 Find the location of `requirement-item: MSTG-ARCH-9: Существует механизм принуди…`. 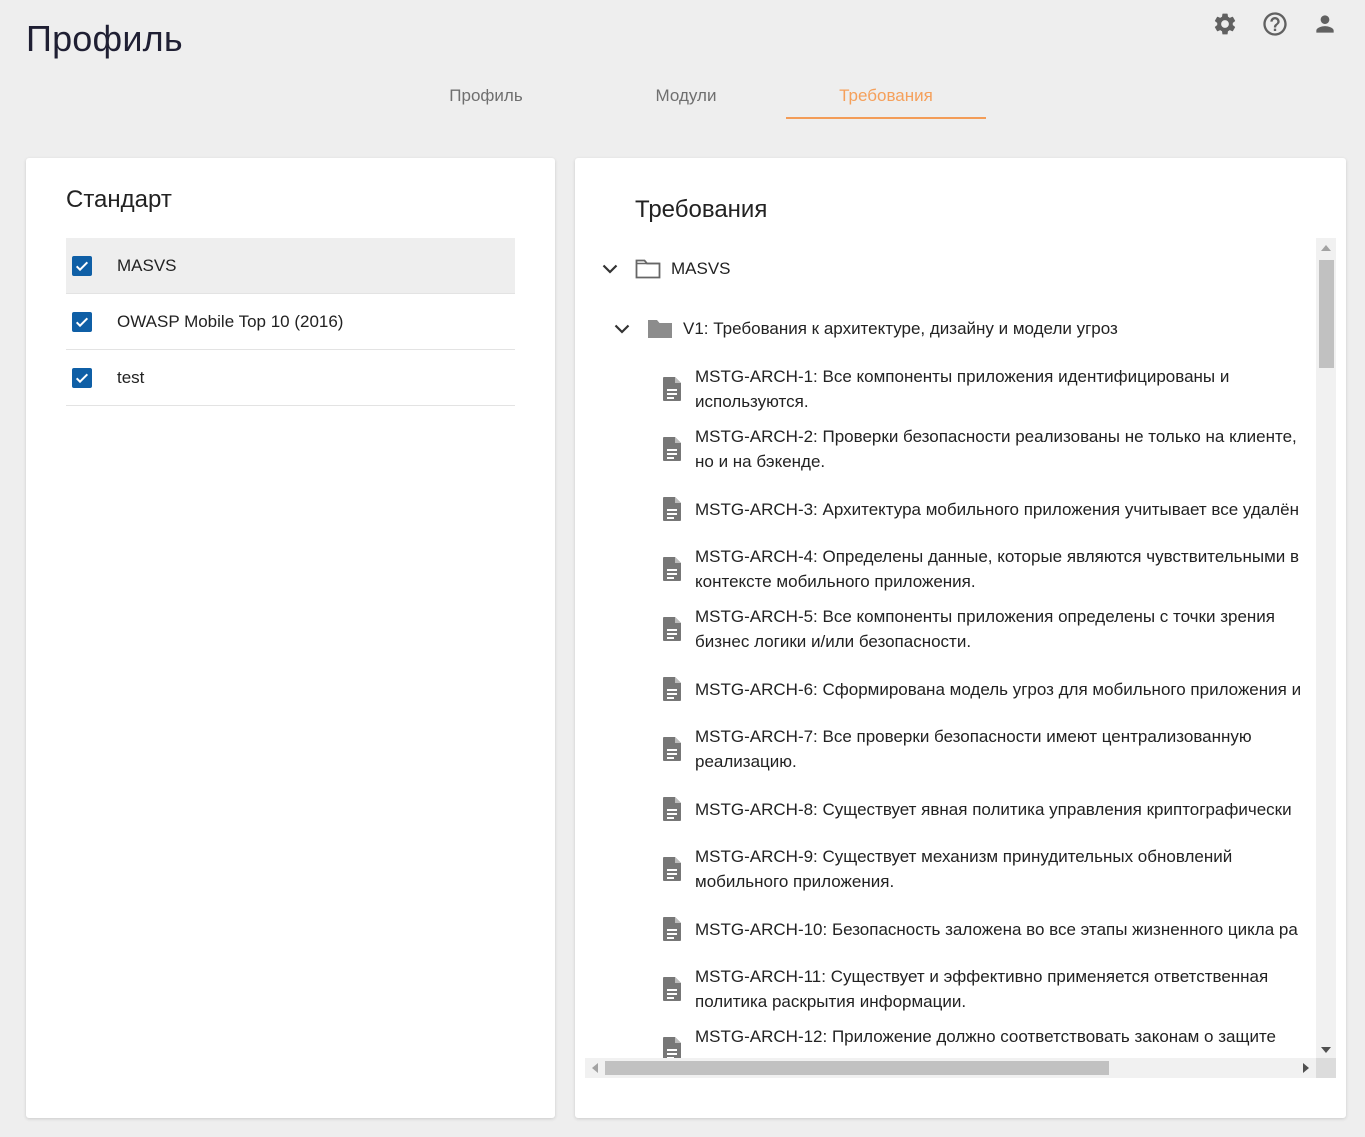

requirement-item: MSTG-ARCH-9: Существует механизм принуди… is located at coordinates (988, 869).